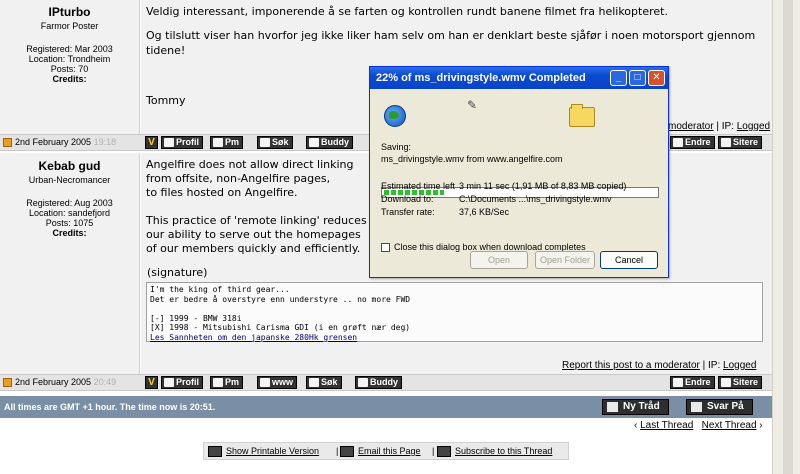 The width and height of the screenshot is (800, 474). I want to click on profile-icon, so click(169, 142).